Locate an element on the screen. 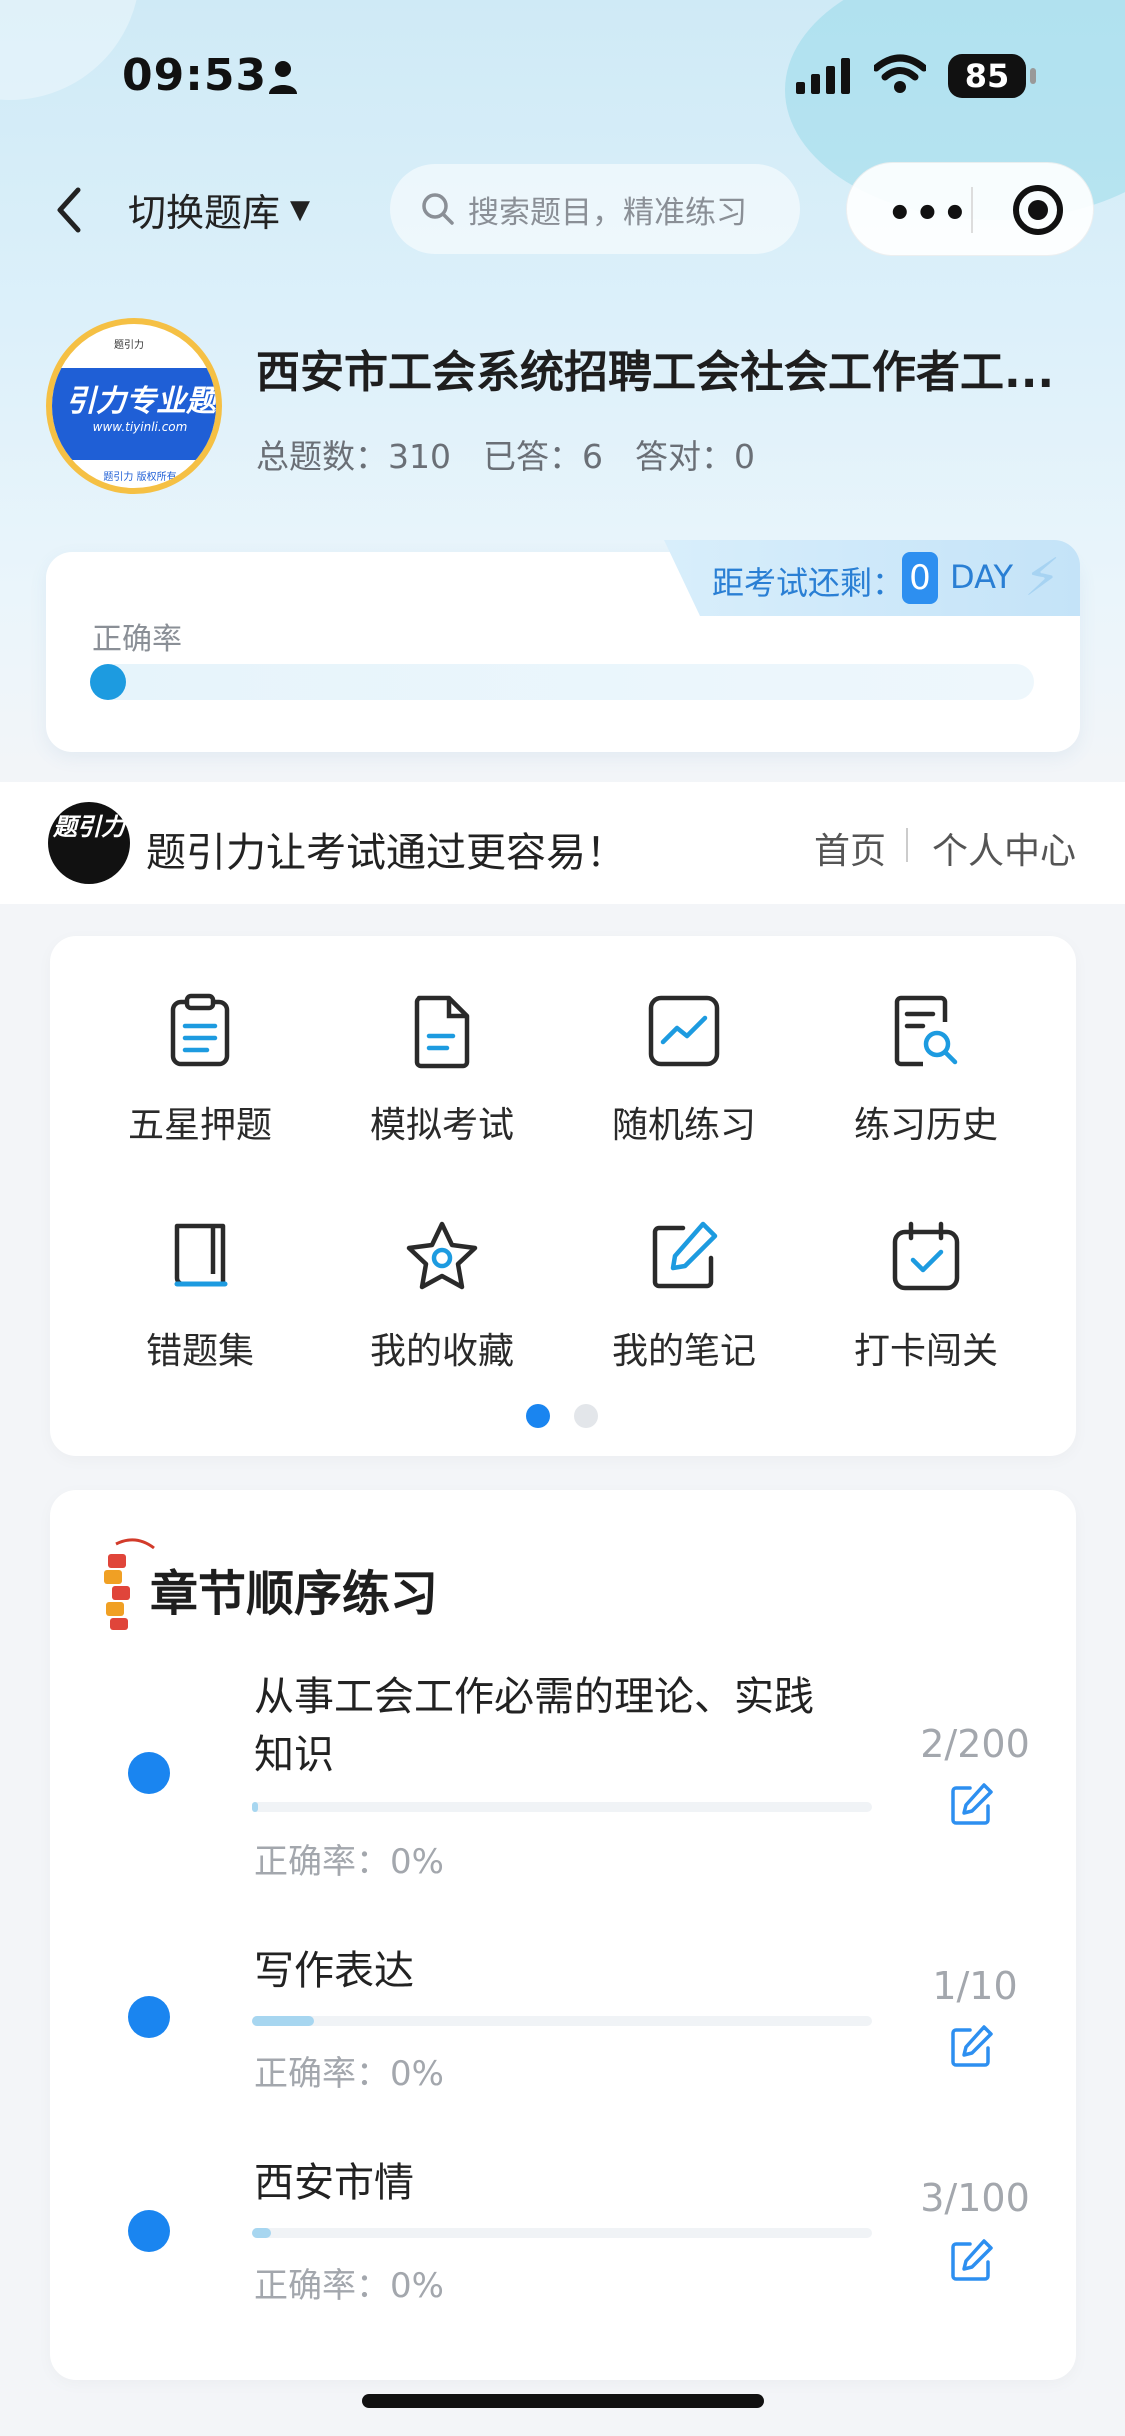 The width and height of the screenshot is (1125, 2436). person-icon is located at coordinates (283, 77).